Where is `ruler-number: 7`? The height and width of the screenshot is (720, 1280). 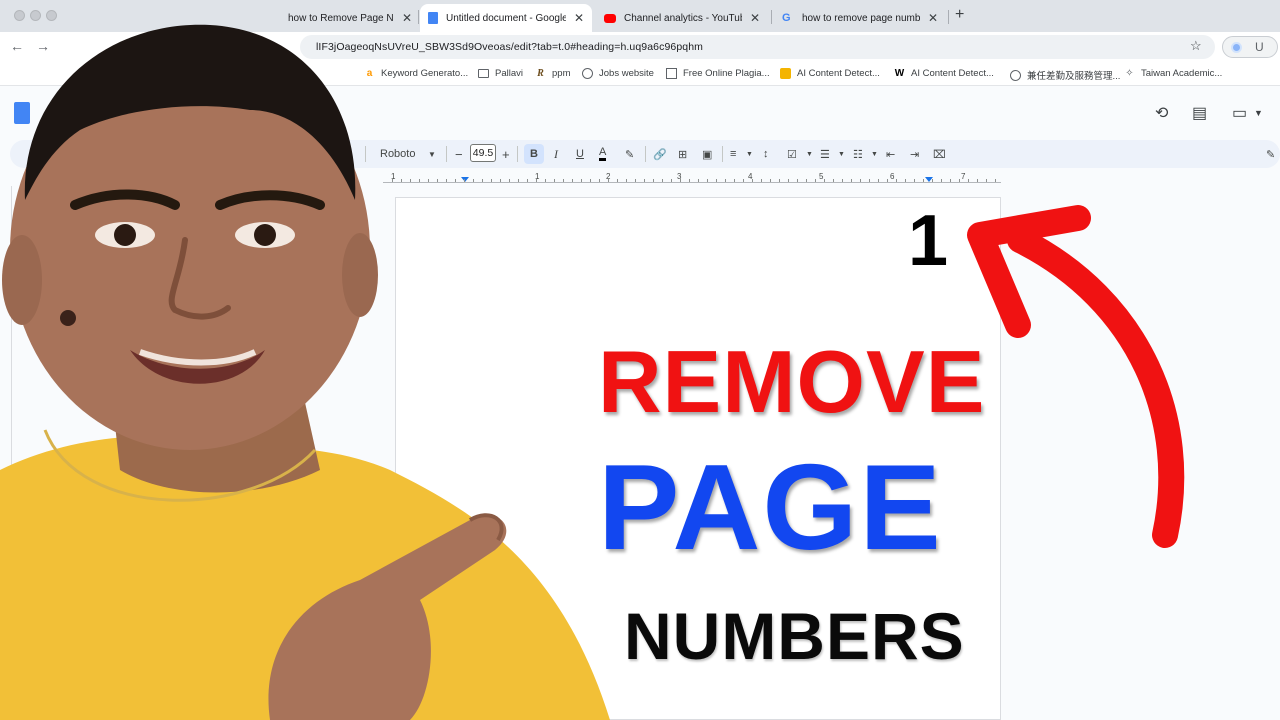 ruler-number: 7 is located at coordinates (963, 176).